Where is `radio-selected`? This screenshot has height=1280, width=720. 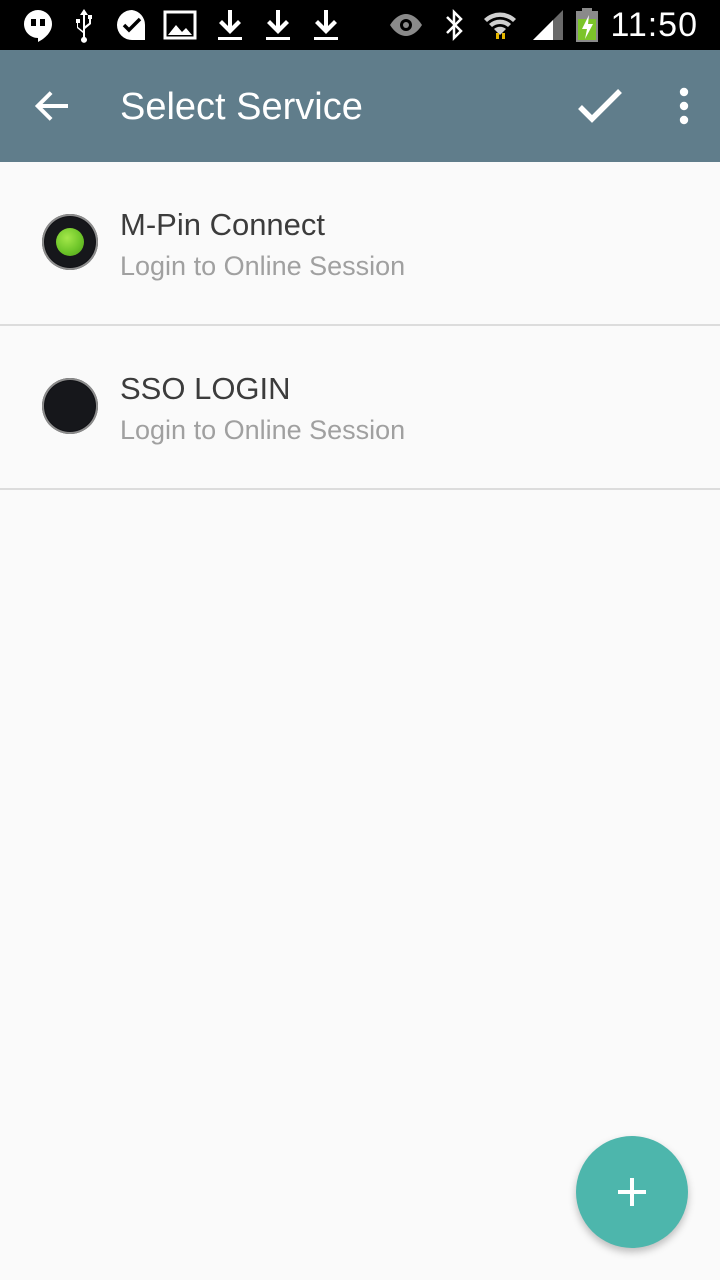 radio-selected is located at coordinates (70, 242).